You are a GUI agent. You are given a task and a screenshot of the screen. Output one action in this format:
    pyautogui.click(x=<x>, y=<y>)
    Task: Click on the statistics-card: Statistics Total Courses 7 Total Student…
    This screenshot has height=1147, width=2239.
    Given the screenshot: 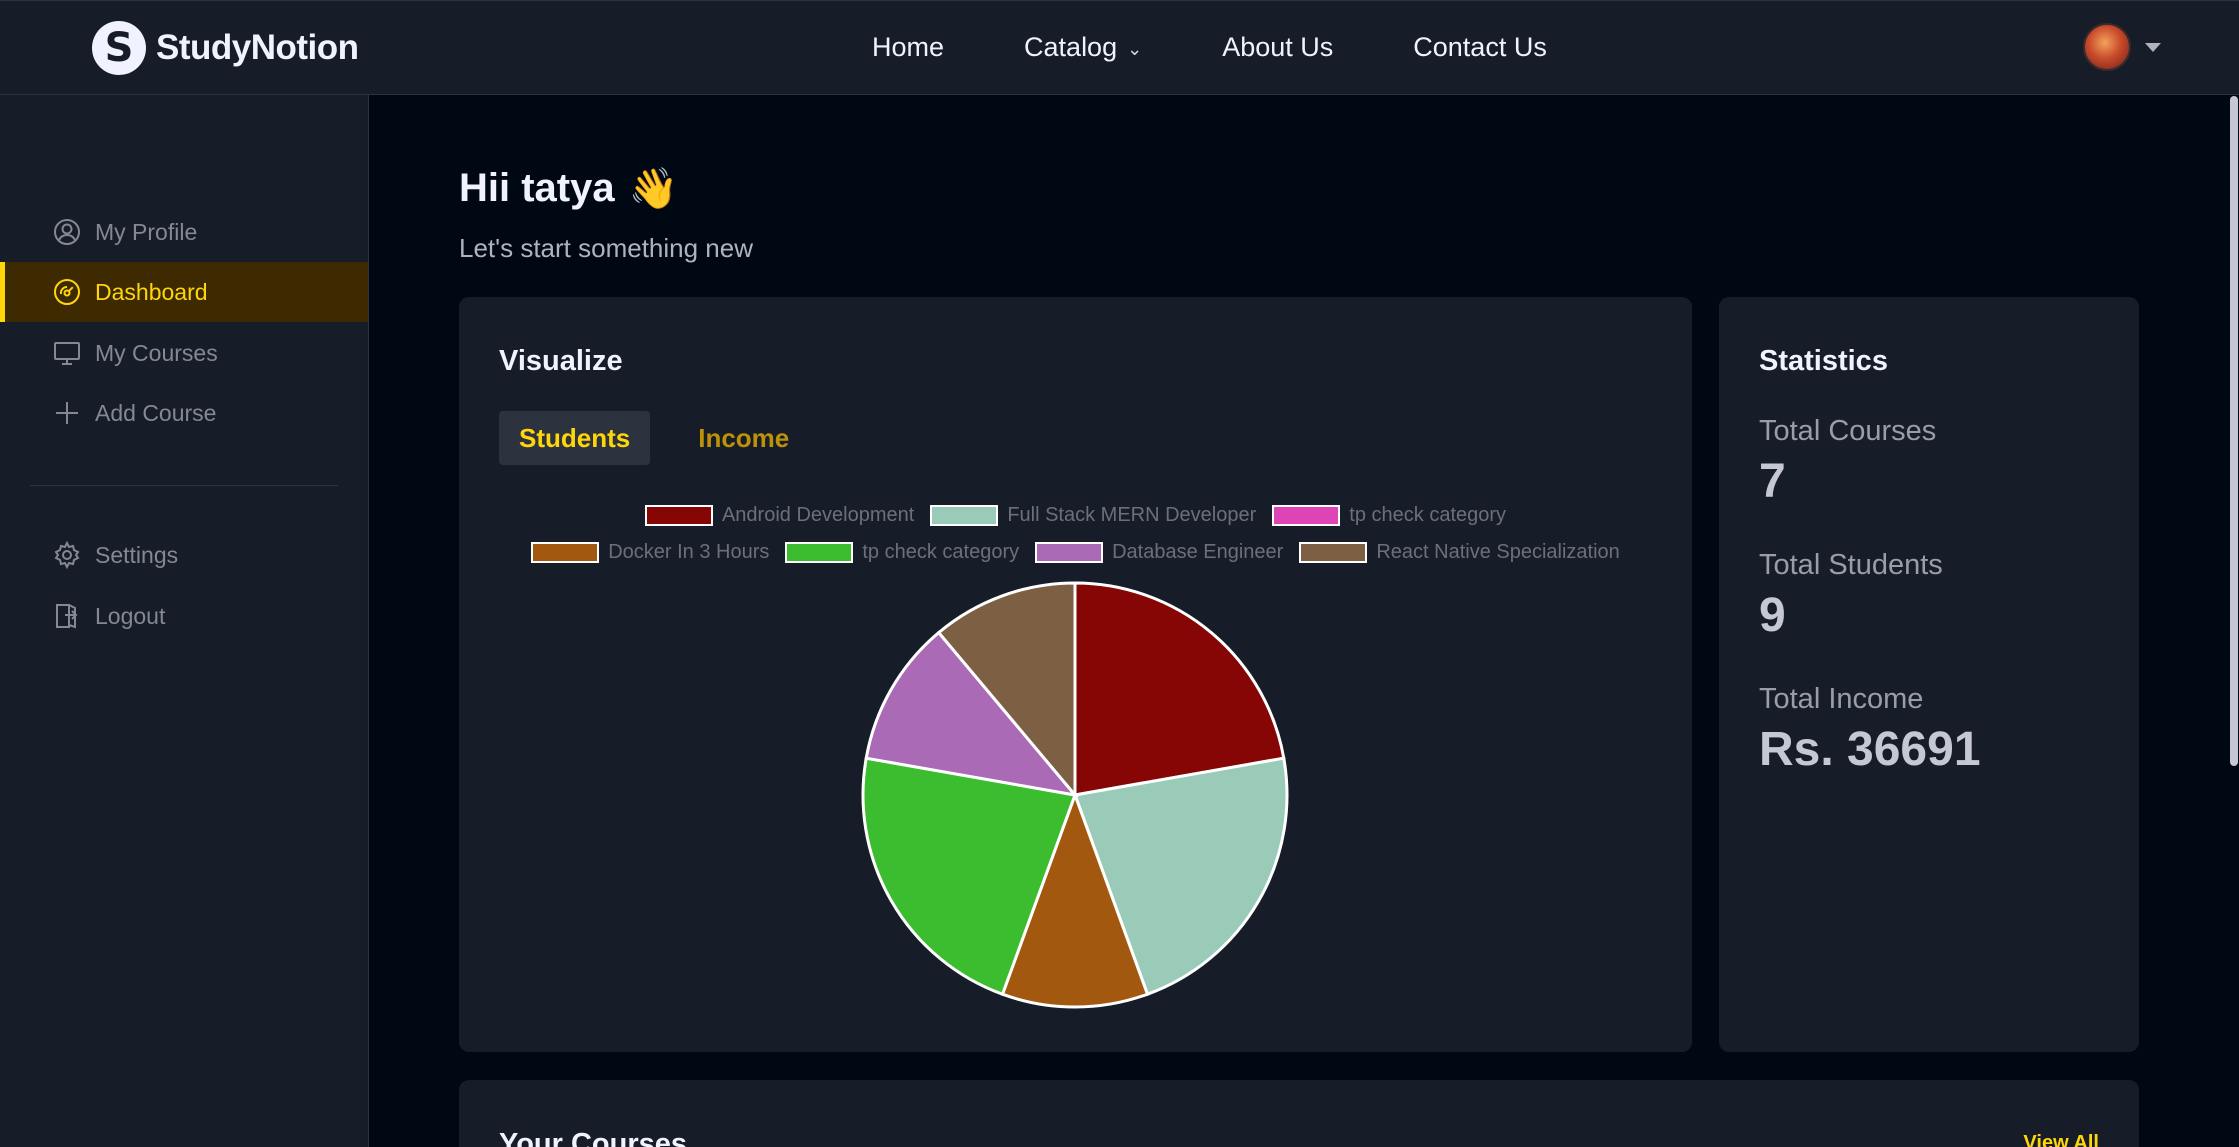 What is the action you would take?
    pyautogui.click(x=1929, y=674)
    